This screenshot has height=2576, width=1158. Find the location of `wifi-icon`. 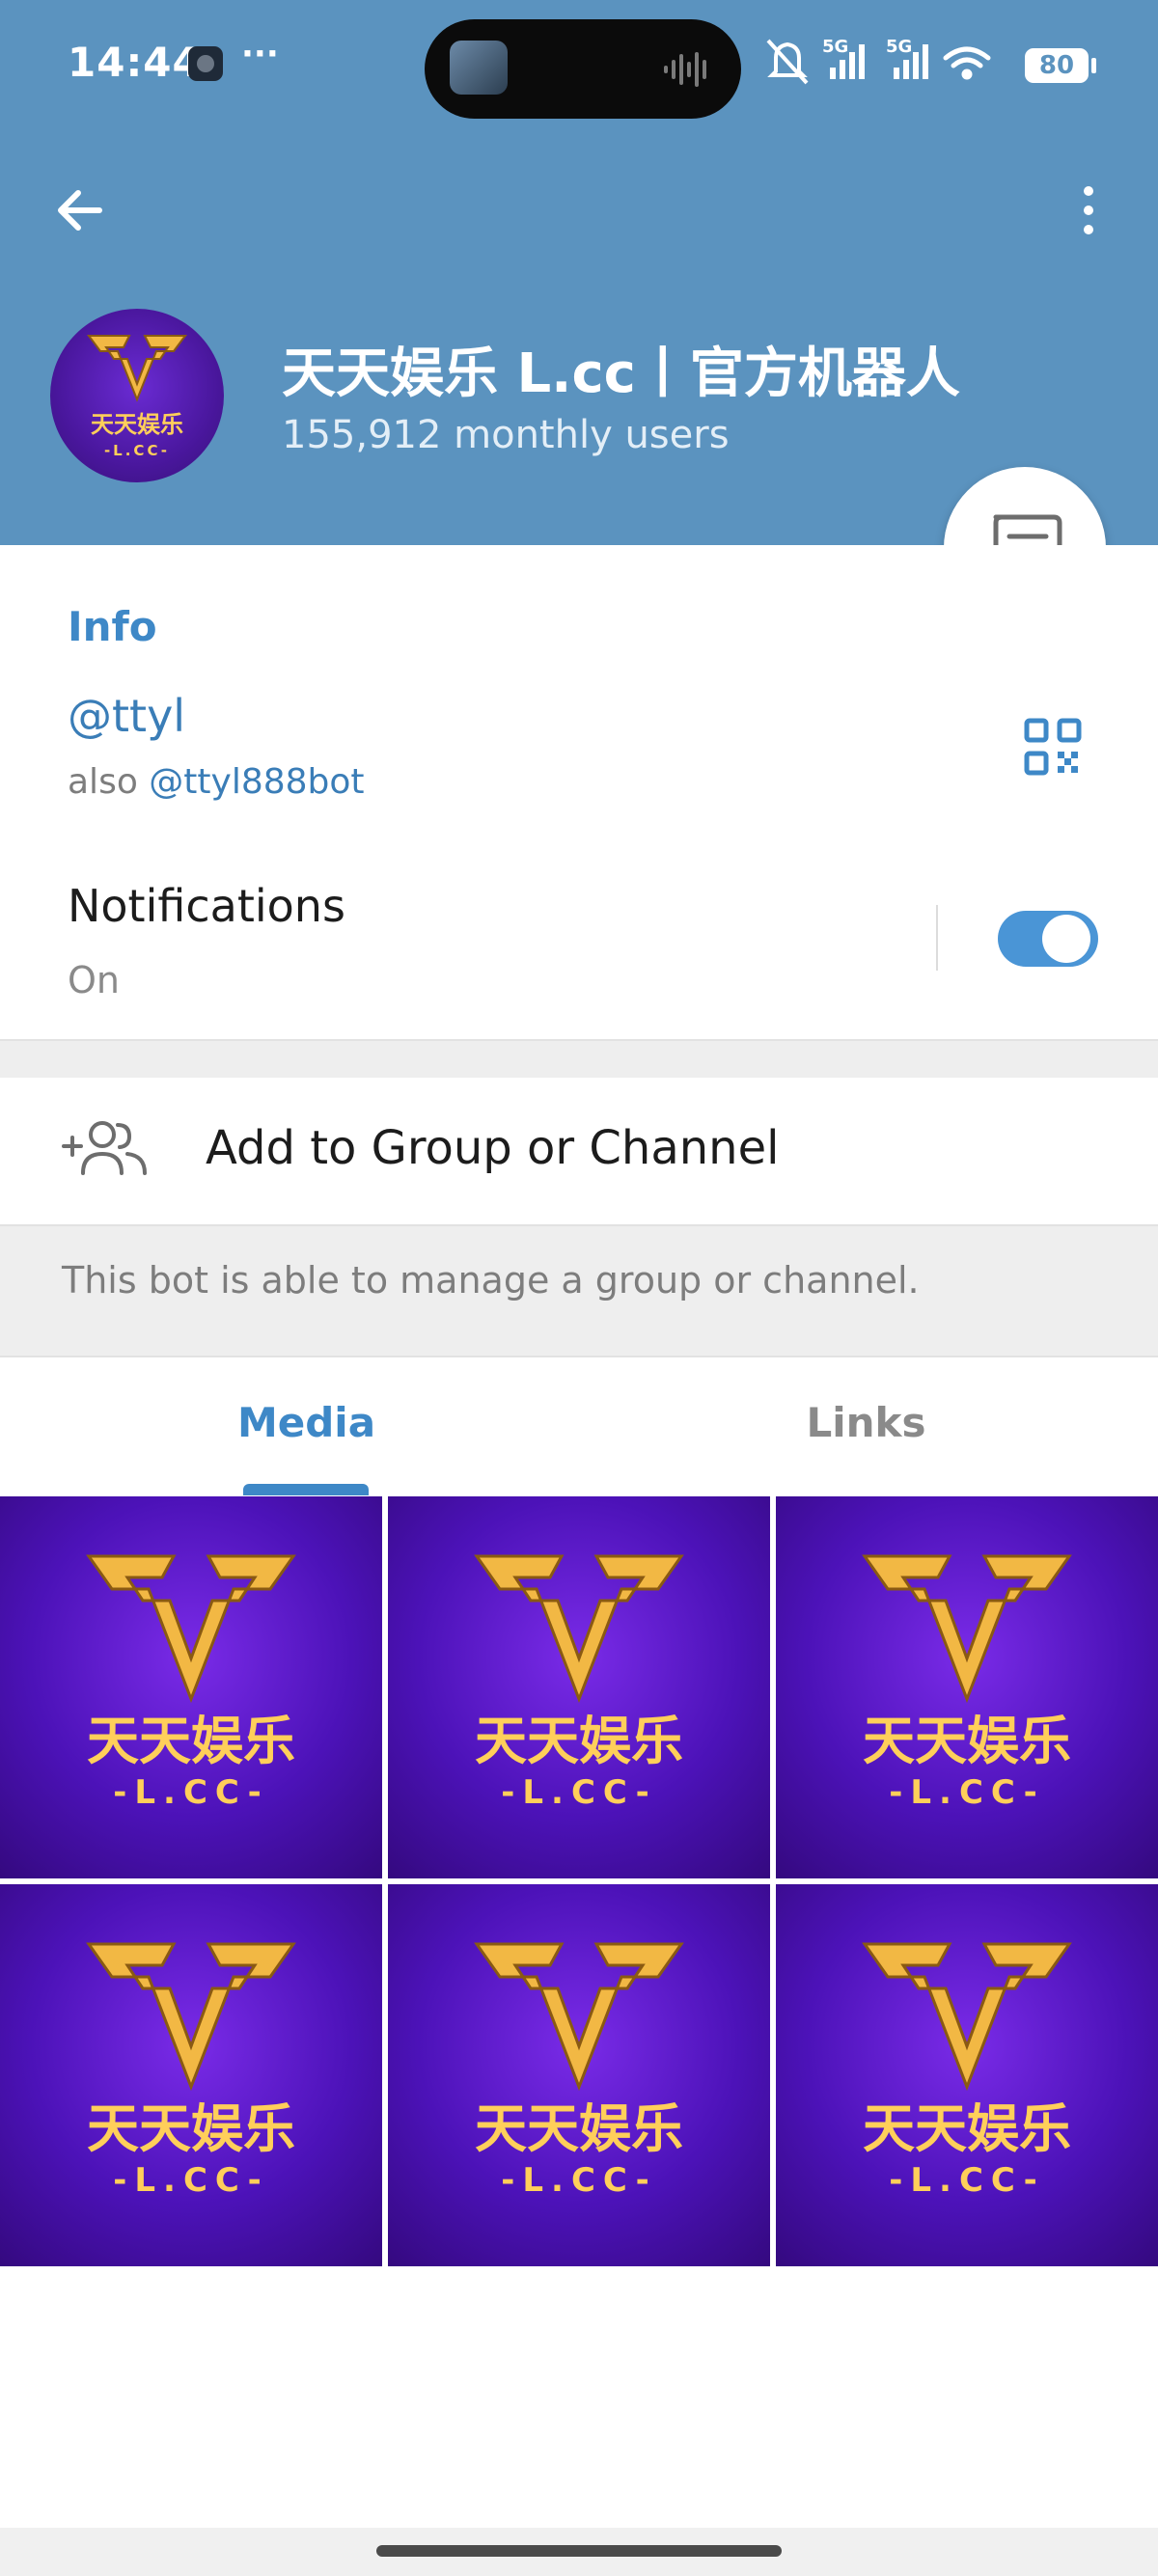

wifi-icon is located at coordinates (967, 63).